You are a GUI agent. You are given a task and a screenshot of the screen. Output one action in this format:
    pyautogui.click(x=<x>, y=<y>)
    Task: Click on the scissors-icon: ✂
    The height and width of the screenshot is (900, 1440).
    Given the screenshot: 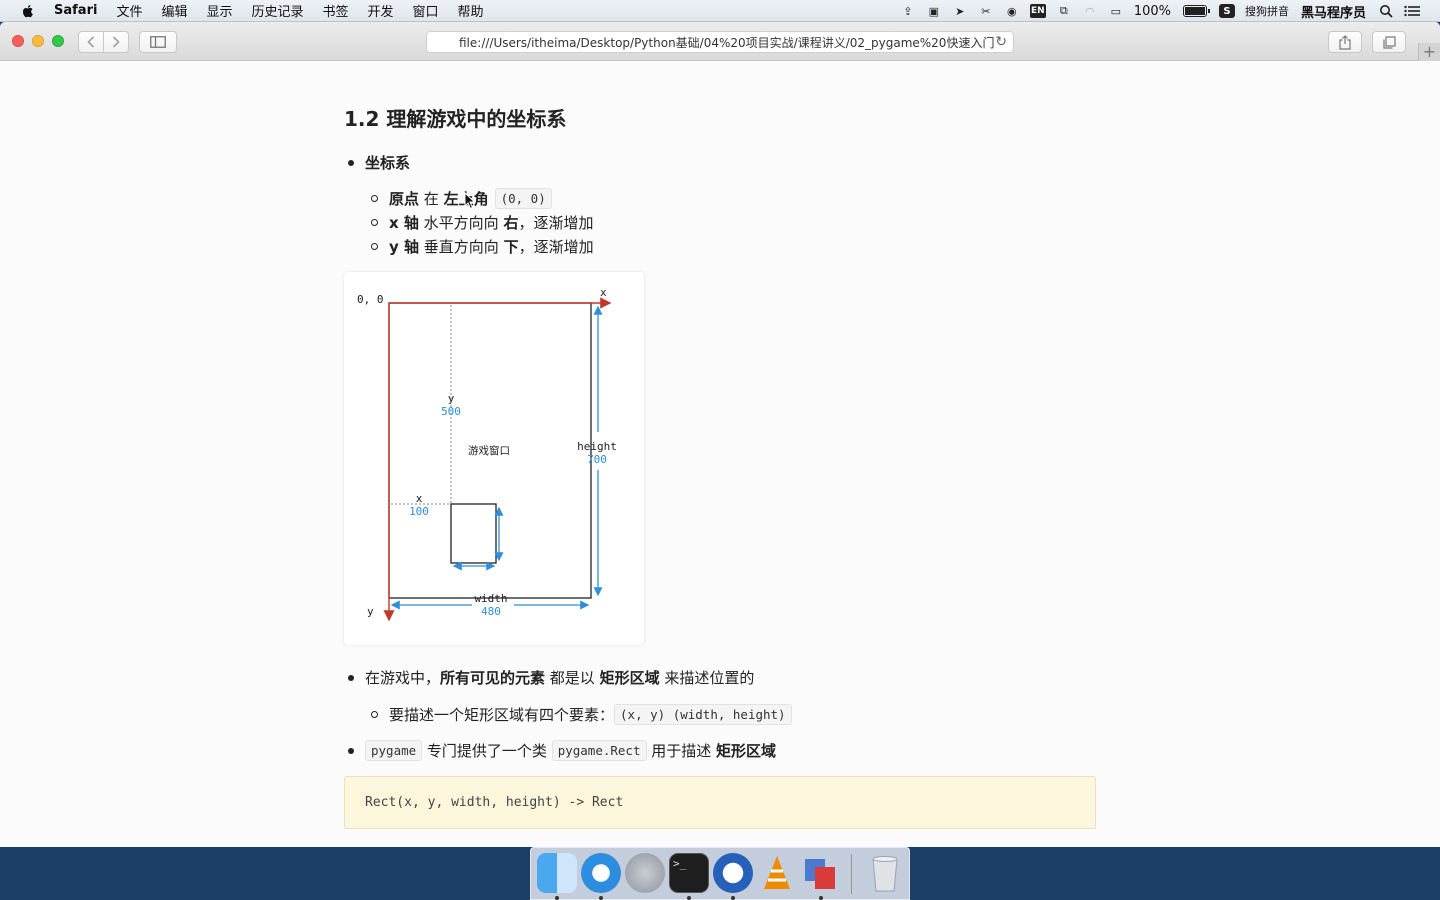 What is the action you would take?
    pyautogui.click(x=986, y=11)
    